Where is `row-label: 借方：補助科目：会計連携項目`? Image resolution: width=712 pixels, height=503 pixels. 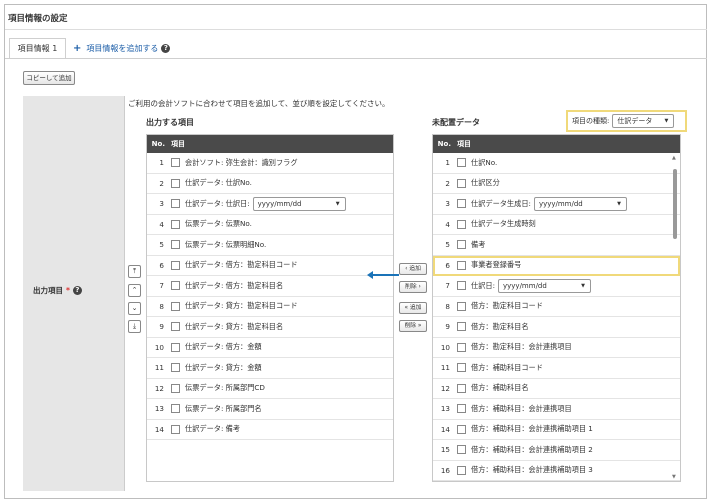 row-label: 借方：補助科目：会計連携項目 is located at coordinates (521, 408).